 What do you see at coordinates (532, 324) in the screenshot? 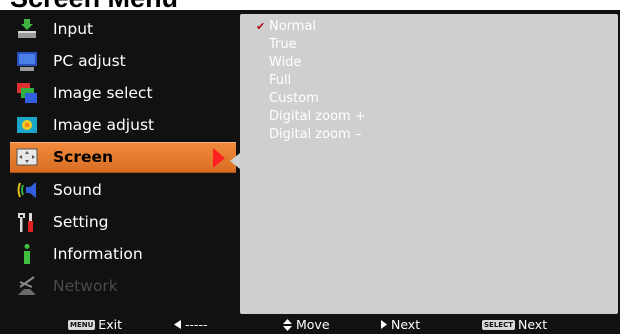
I see `footer-select-next-label: Next` at bounding box center [532, 324].